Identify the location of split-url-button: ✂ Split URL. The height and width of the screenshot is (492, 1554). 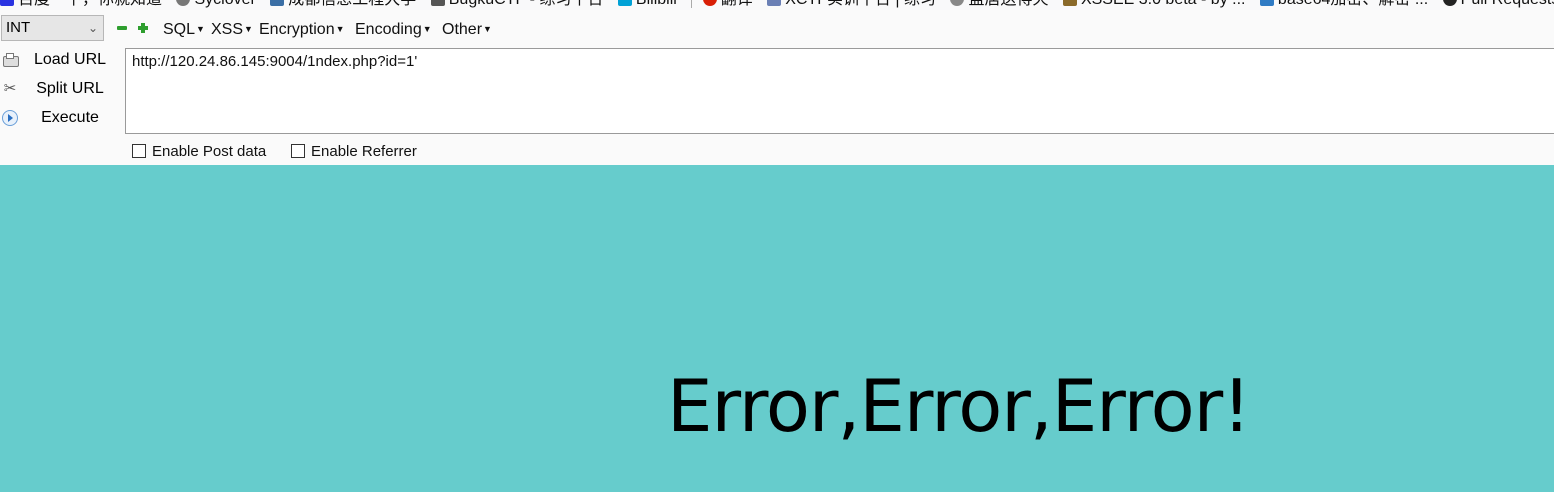
(57, 89).